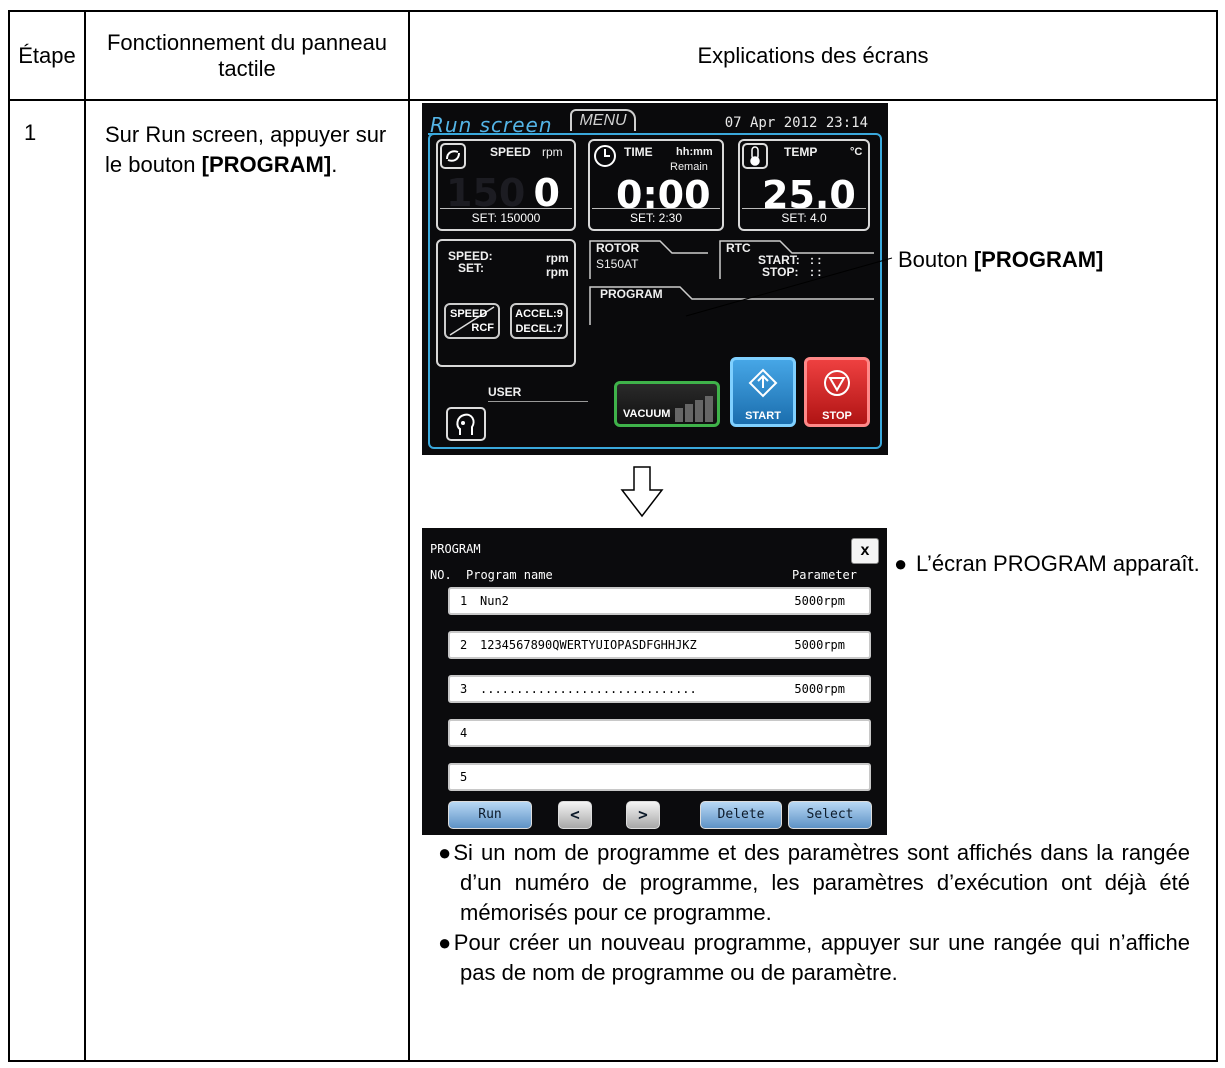  I want to click on program-row: 5, so click(659, 777).